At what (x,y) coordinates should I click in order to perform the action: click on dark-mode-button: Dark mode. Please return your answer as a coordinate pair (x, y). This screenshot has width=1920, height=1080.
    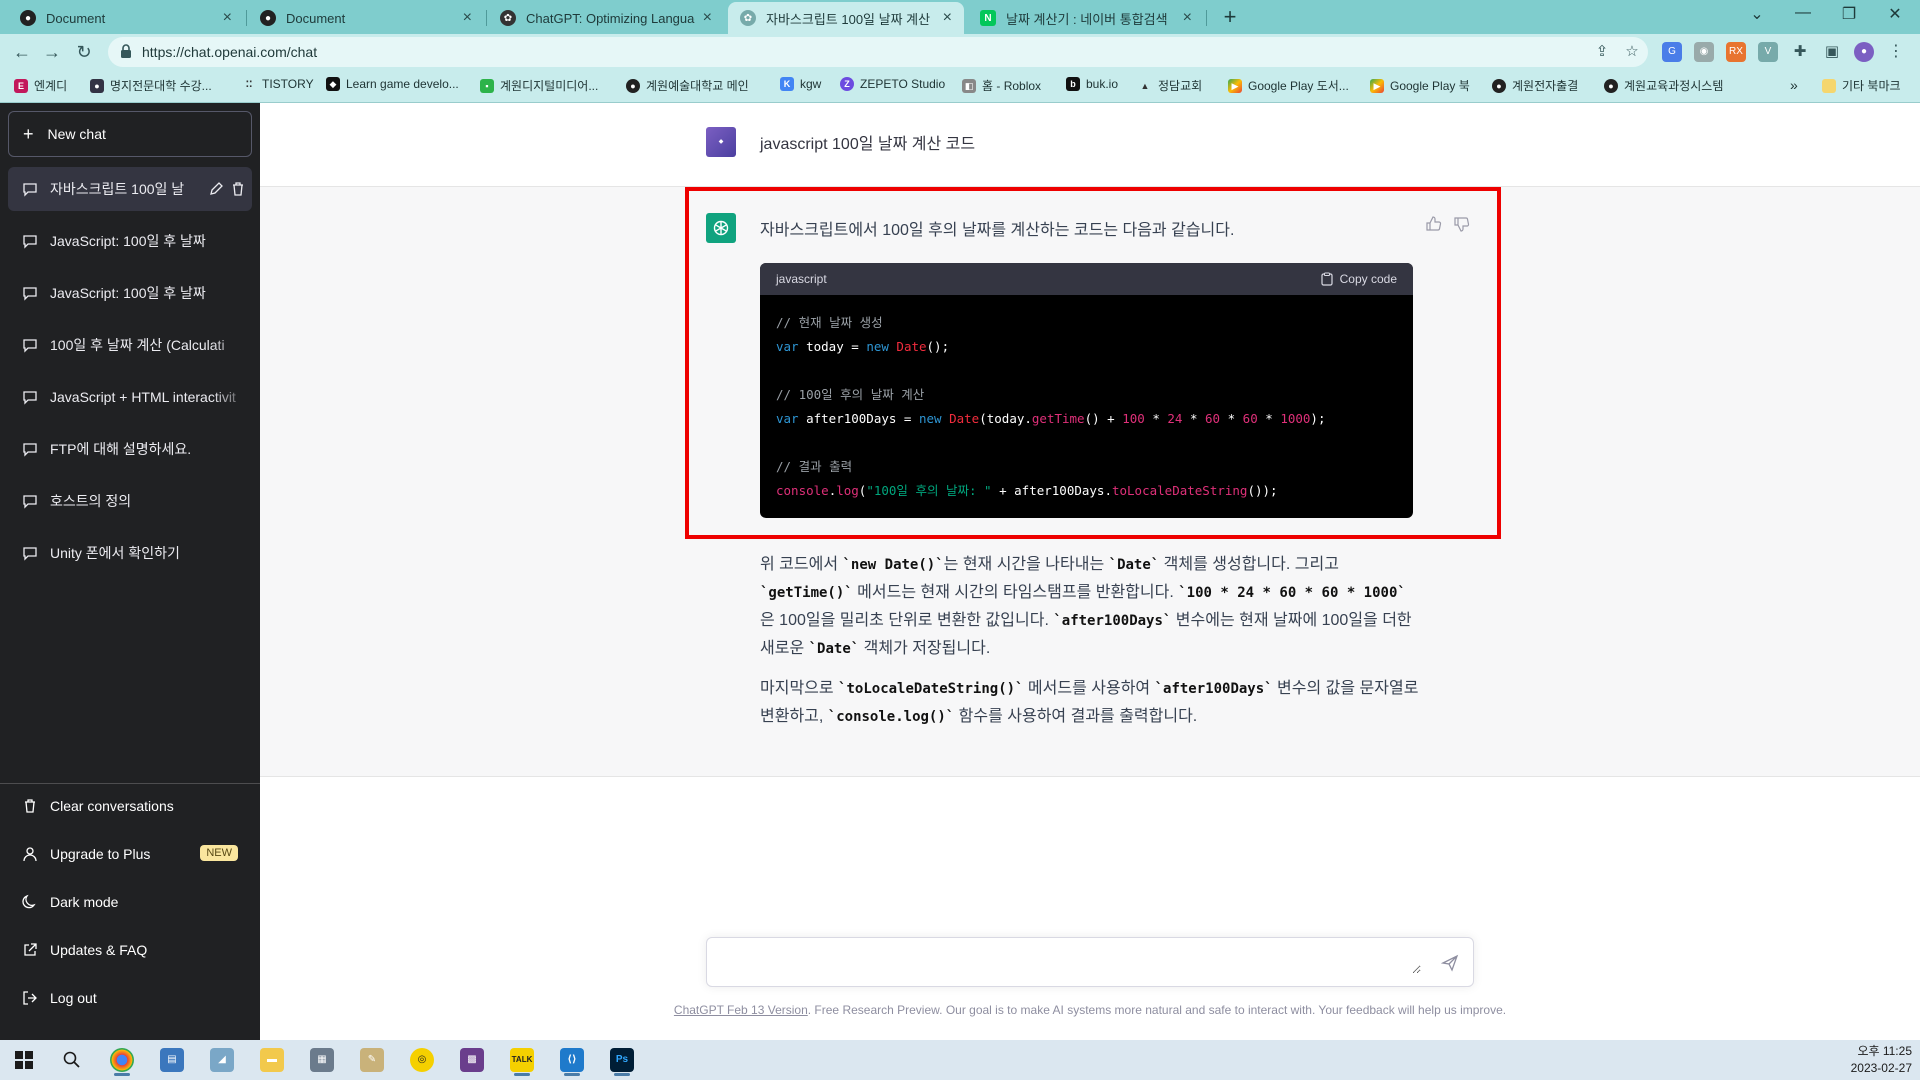
    Looking at the image, I should click on (130, 902).